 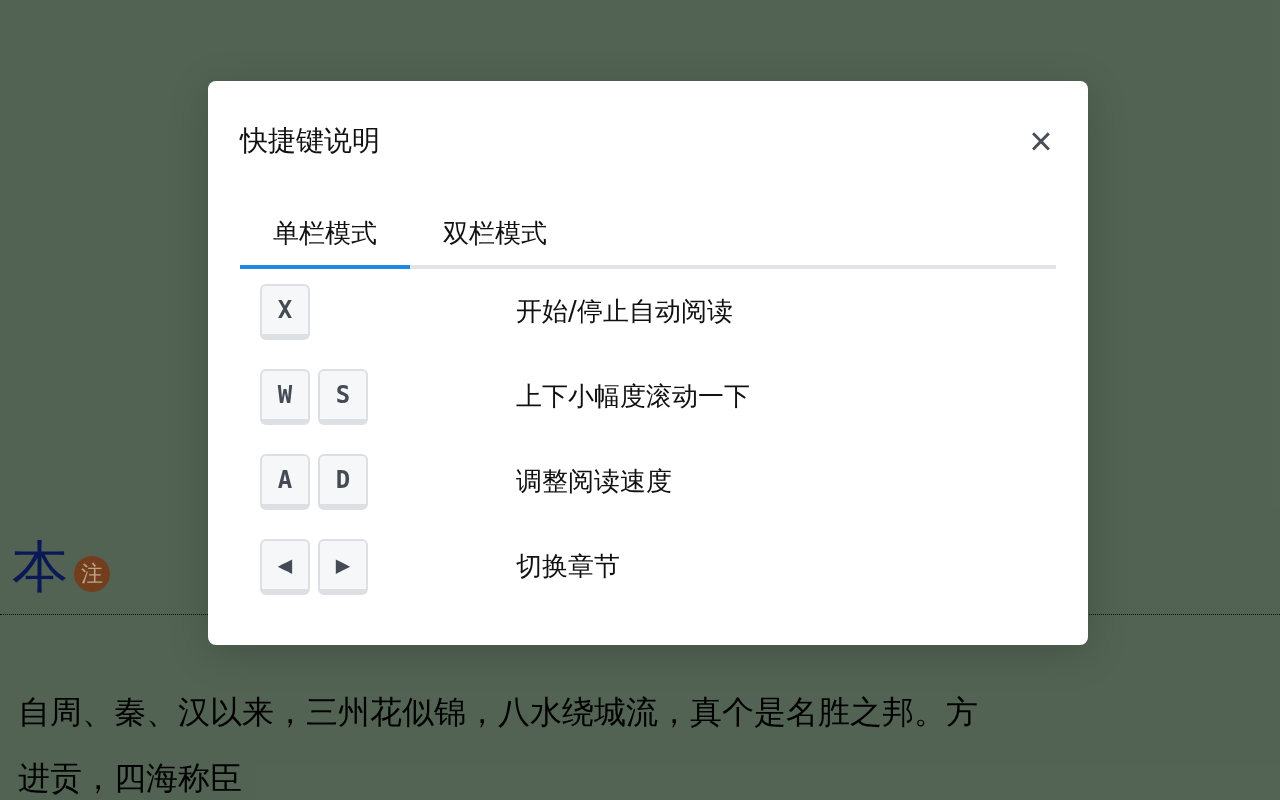 I want to click on mode-tab: 双栏模式, so click(x=495, y=235).